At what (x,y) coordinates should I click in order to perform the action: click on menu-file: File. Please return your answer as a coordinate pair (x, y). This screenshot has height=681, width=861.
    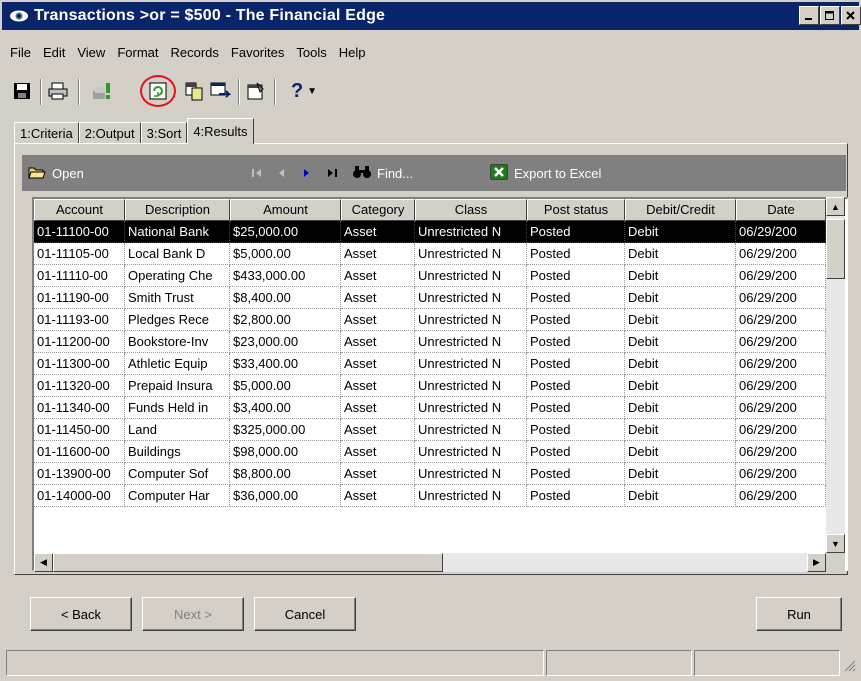
    Looking at the image, I should click on (20, 53).